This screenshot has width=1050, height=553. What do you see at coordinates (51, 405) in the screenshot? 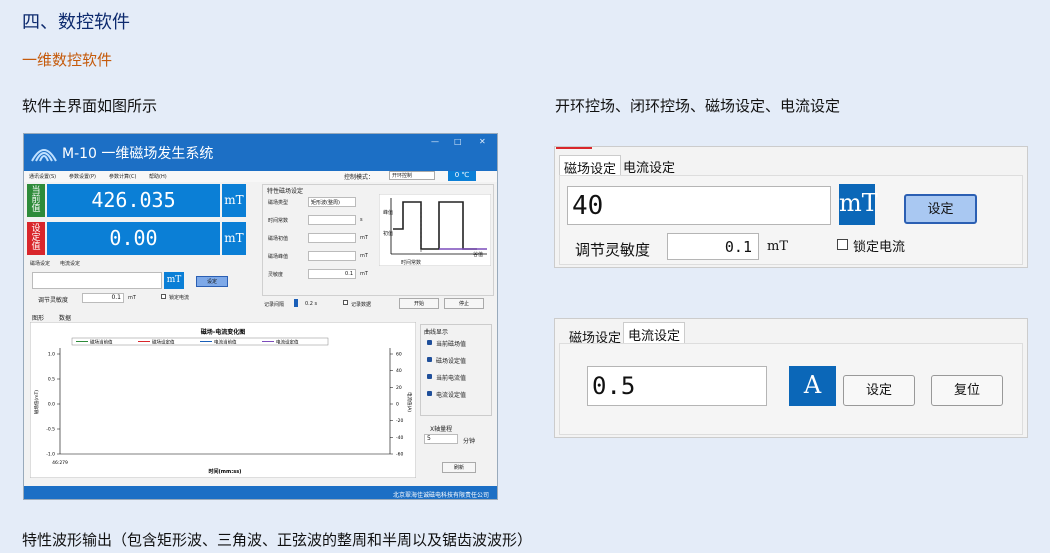
I see `y-left-tick: 0.0` at bounding box center [51, 405].